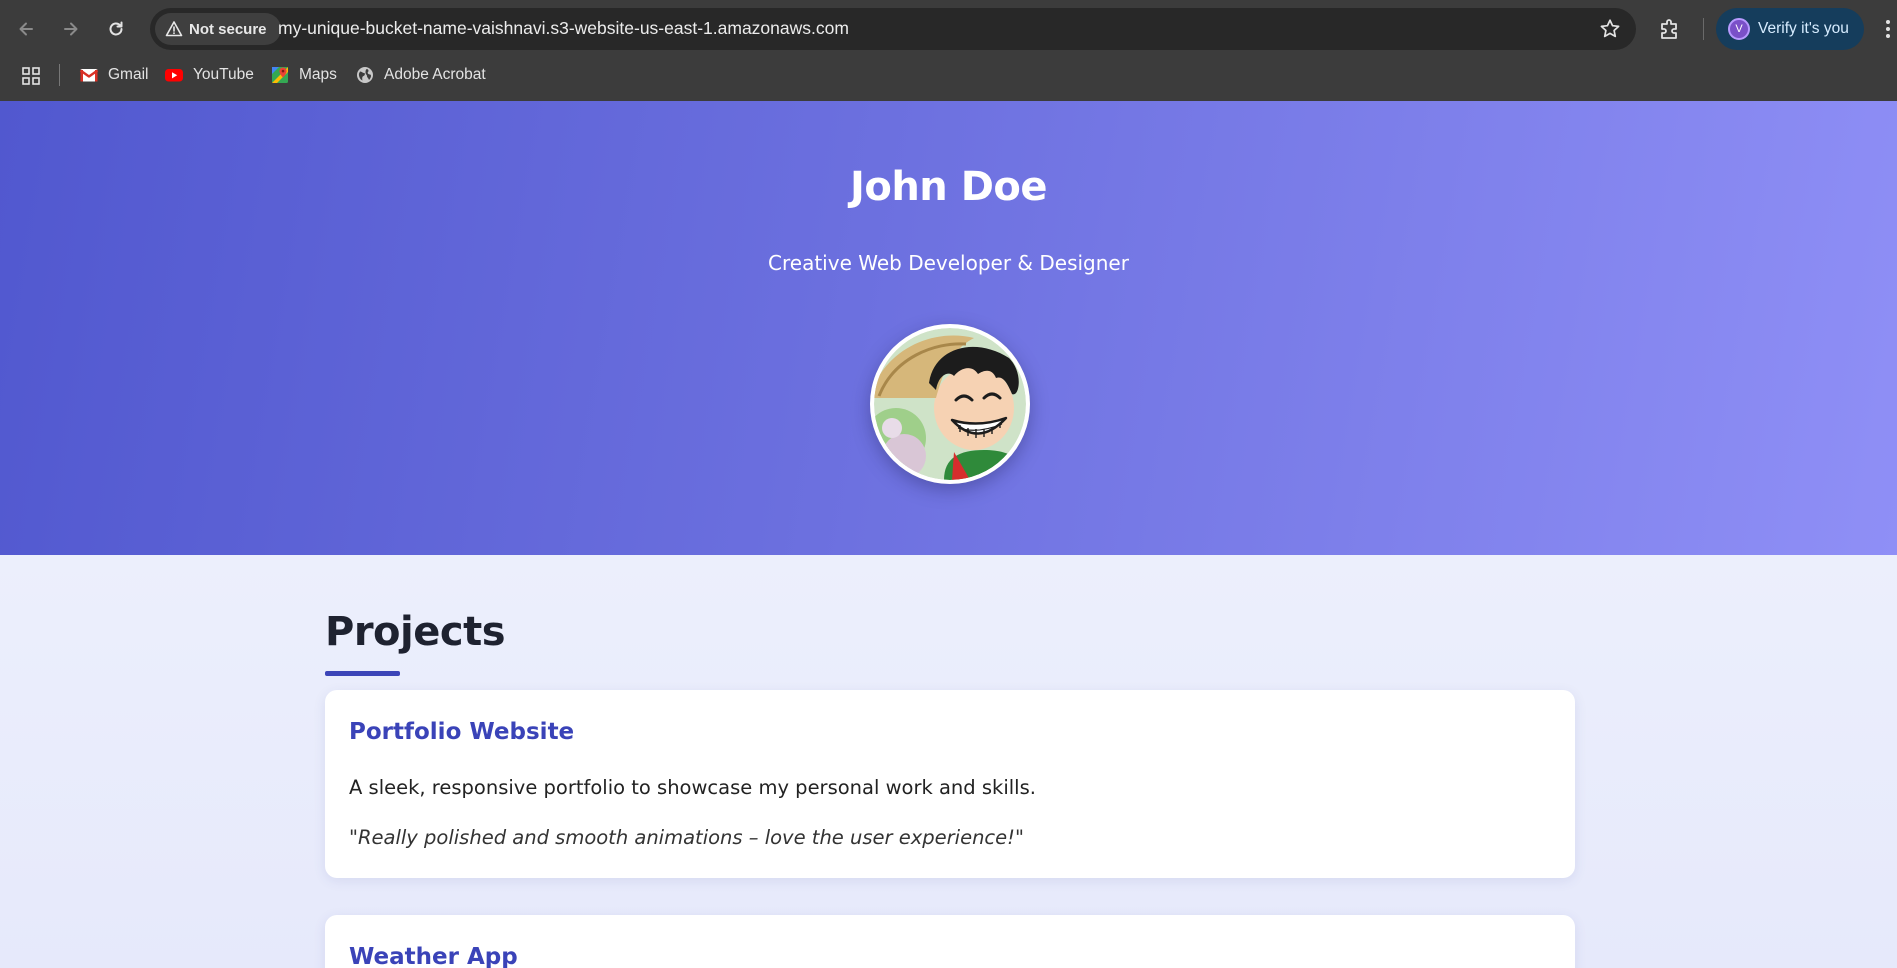  I want to click on bookmark-label: Adobe Acrobat, so click(435, 74).